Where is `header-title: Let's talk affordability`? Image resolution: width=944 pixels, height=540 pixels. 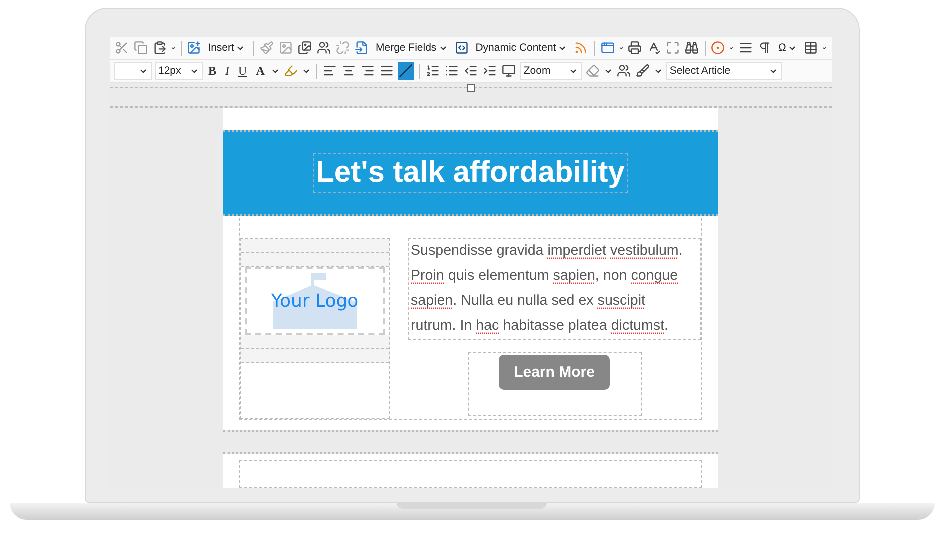 header-title: Let's talk affordability is located at coordinates (470, 173).